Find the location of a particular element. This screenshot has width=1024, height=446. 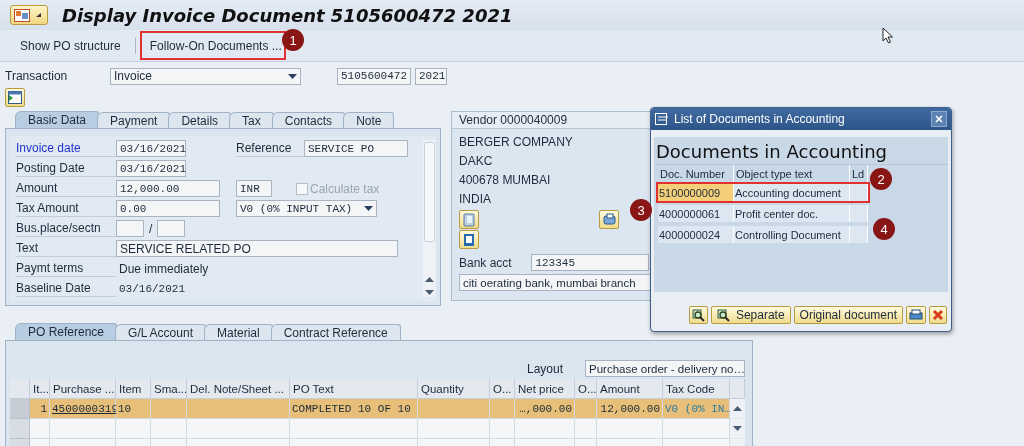

panel-icon is located at coordinates (15, 97).